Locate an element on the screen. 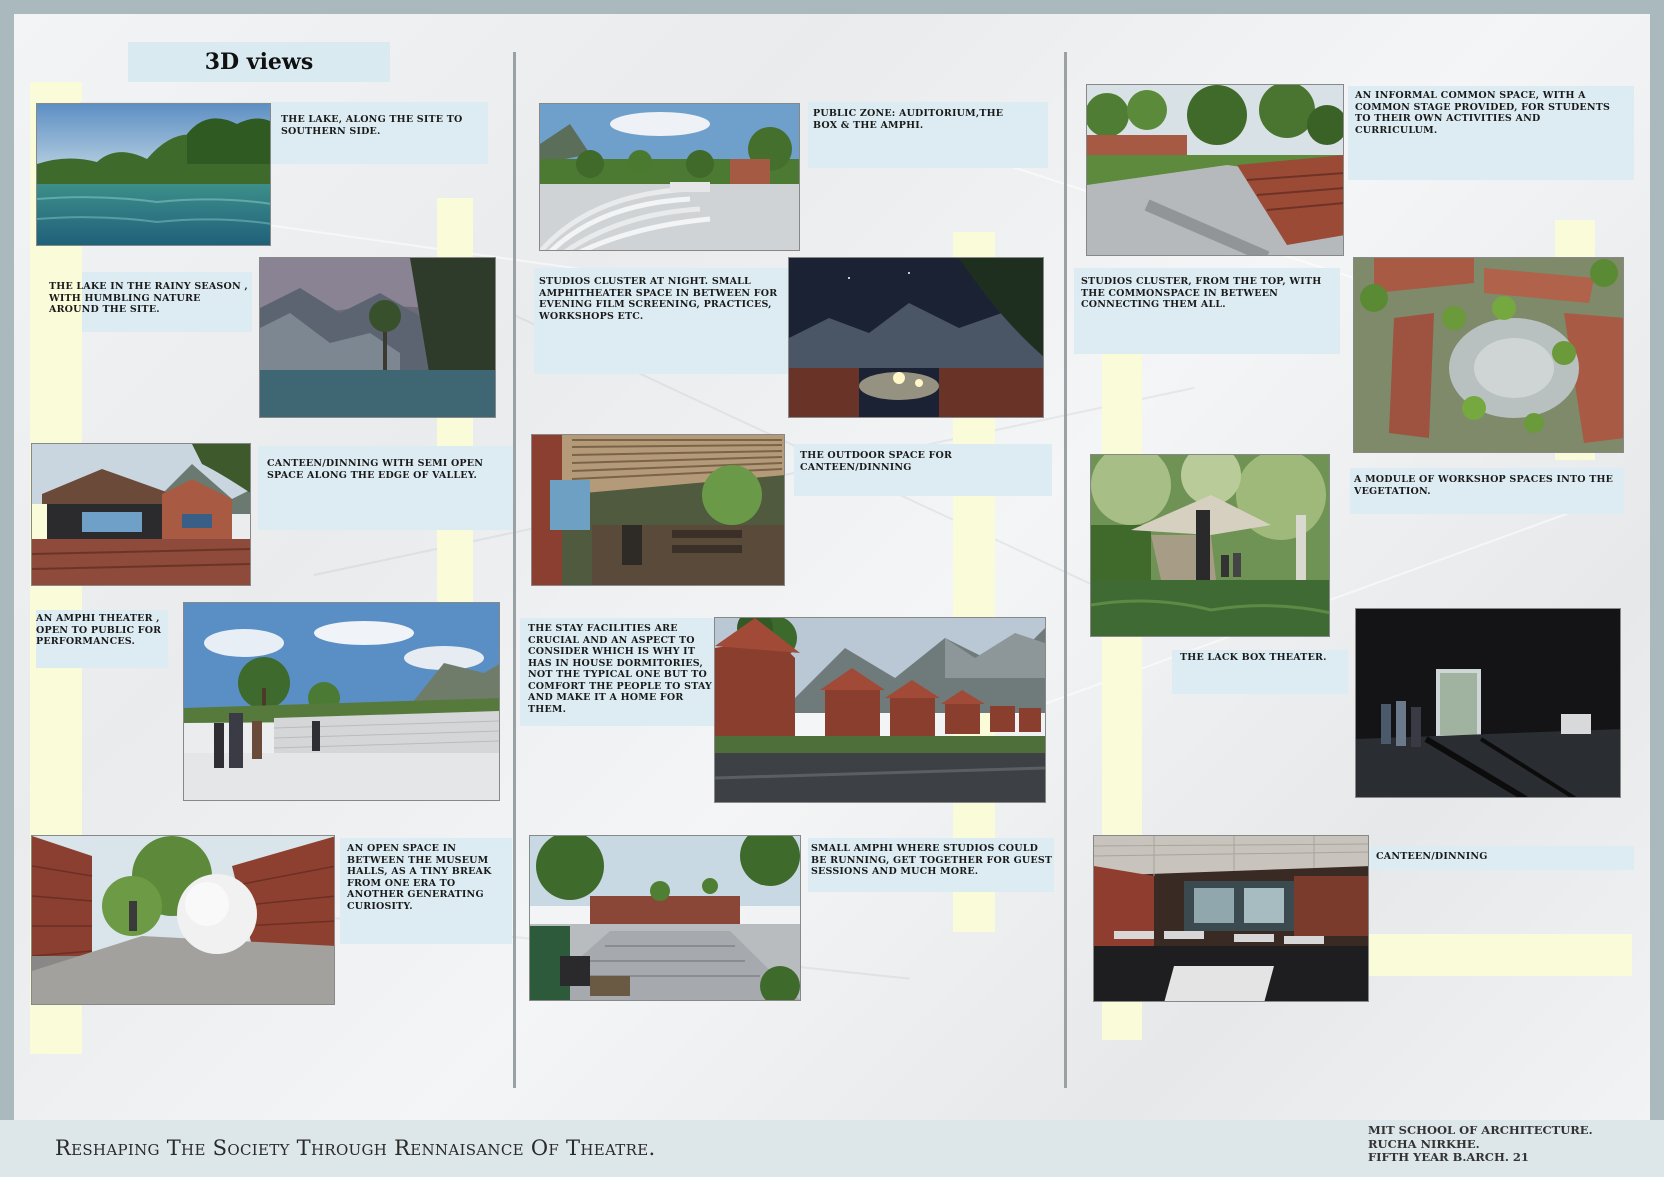  render-lake is located at coordinates (153, 174).